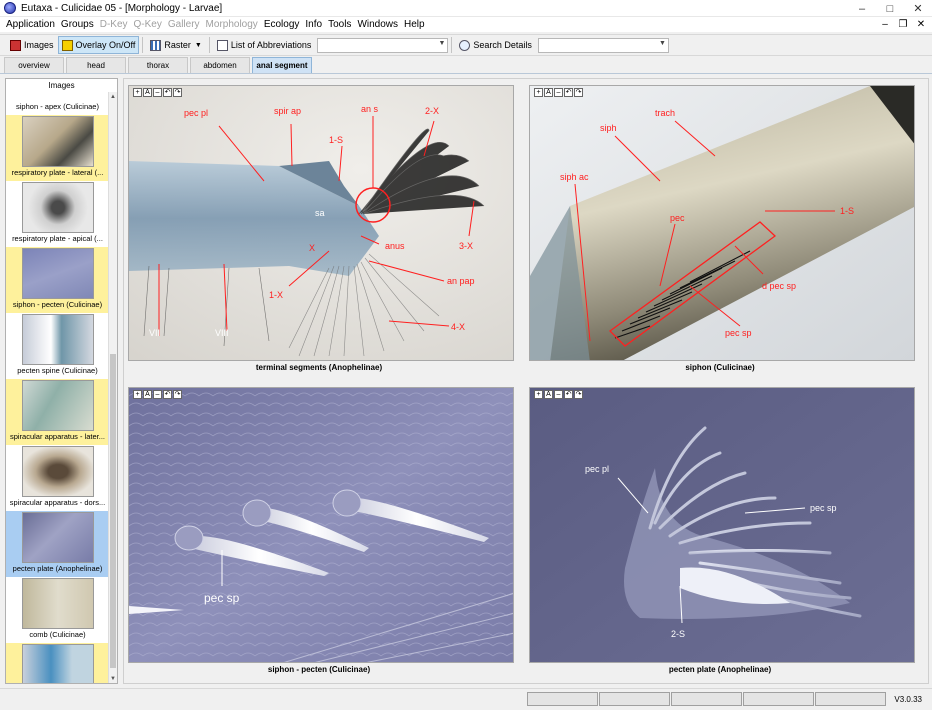 This screenshot has height=710, width=932. Describe the element at coordinates (276, 295) in the screenshot. I see `label-1-x: 1-X` at that location.